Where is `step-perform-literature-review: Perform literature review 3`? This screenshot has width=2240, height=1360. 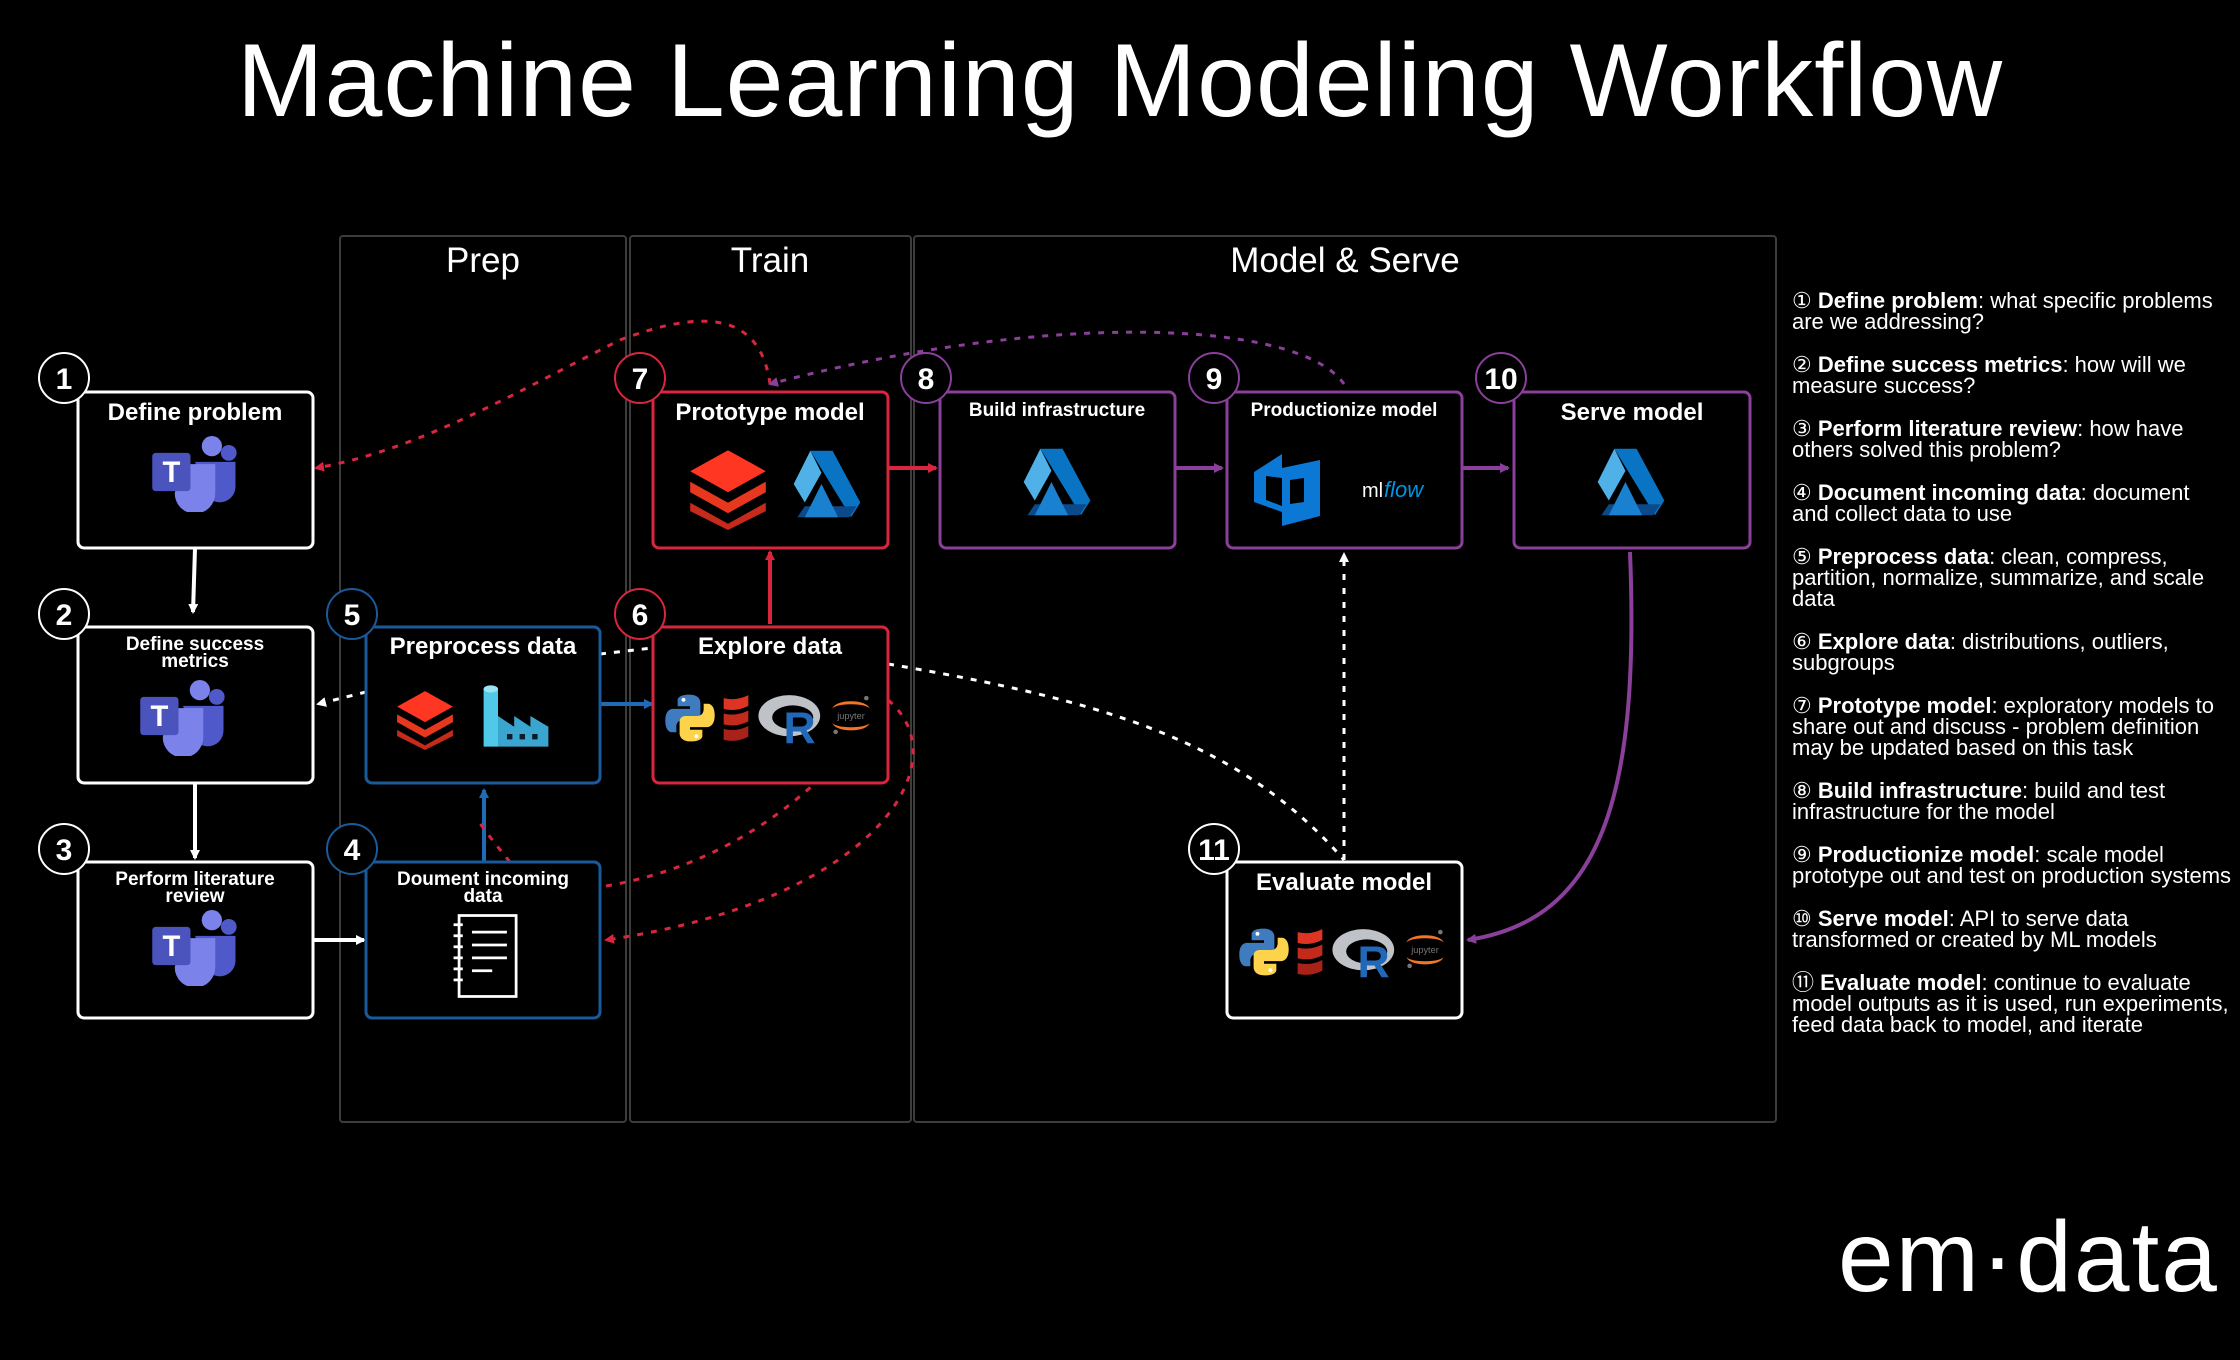 step-perform-literature-review: Perform literature review 3 is located at coordinates (176, 921).